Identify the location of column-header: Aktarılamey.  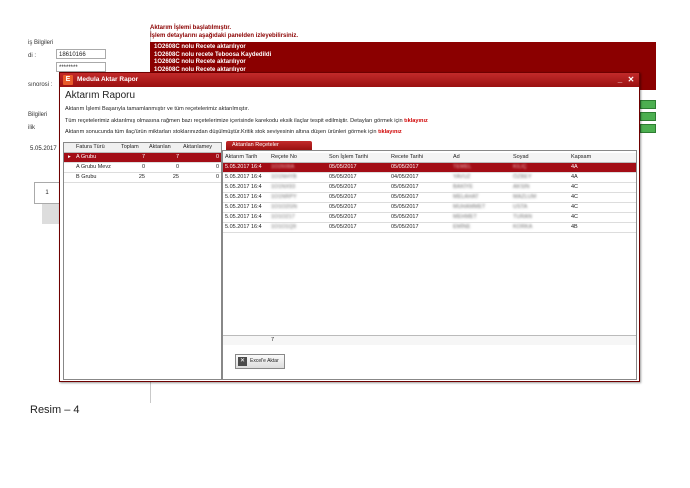
(201, 147).